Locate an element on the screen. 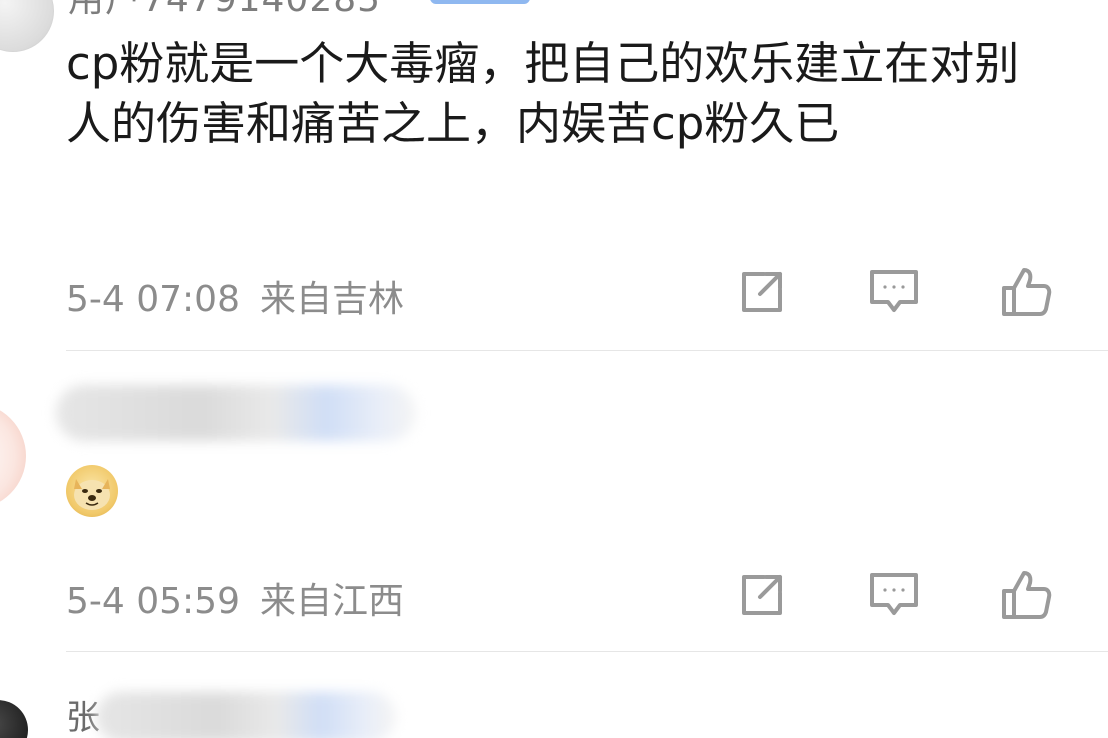  doge-emoji-icon is located at coordinates (92, 491).